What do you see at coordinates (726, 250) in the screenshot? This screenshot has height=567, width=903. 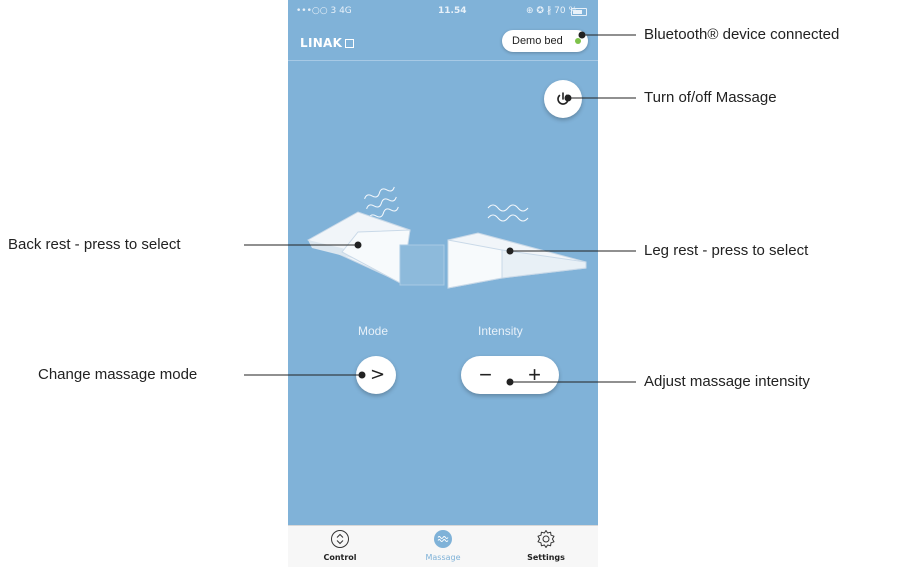 I see `annotation-leg-rest: Leg rest - press to select` at bounding box center [726, 250].